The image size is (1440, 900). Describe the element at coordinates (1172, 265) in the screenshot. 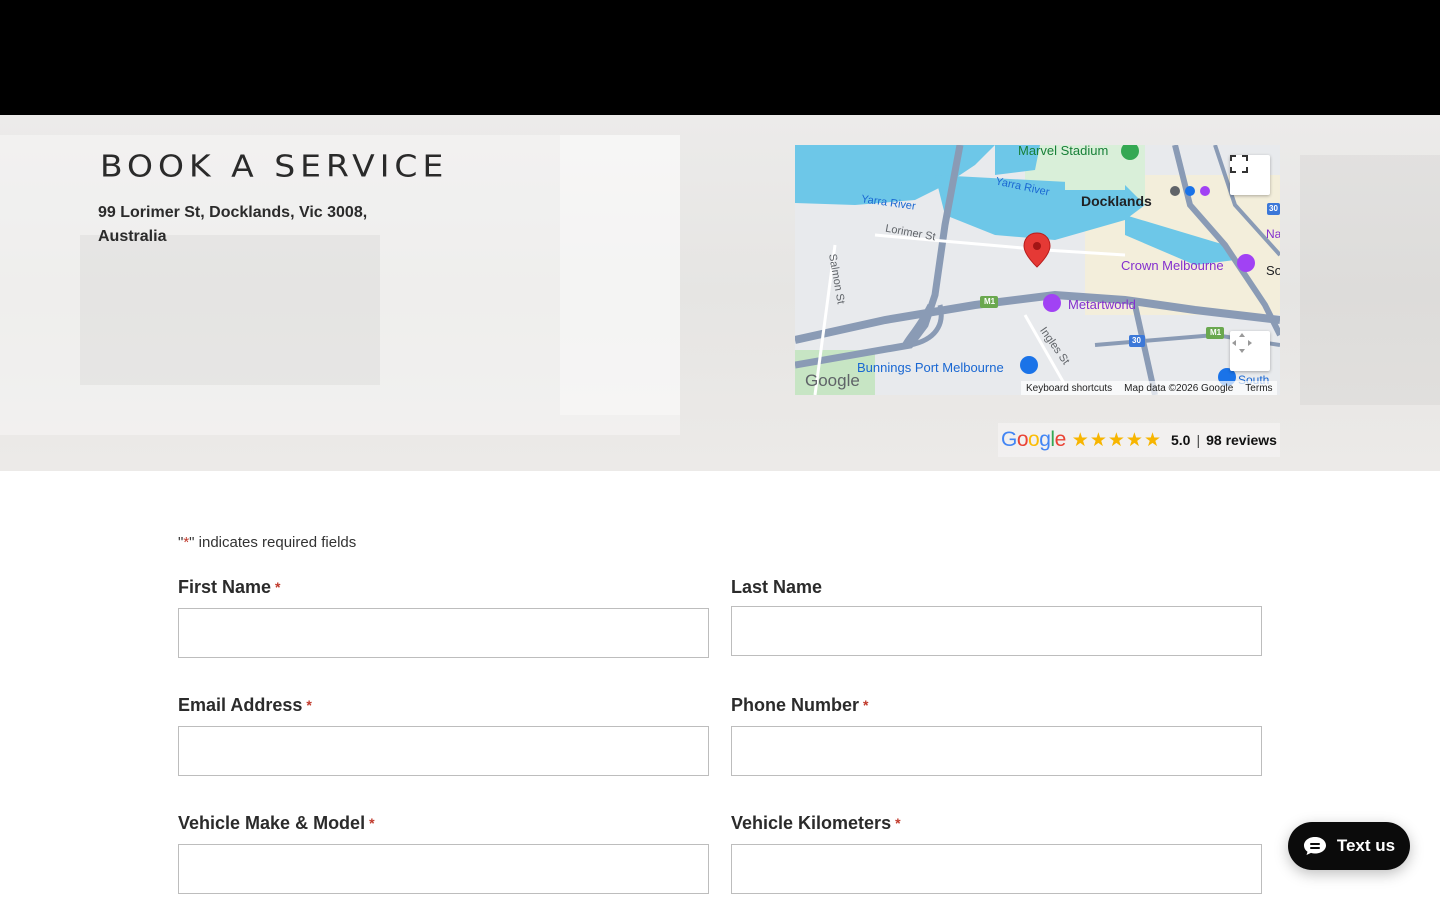

I see `map-label-crown-melbourne: Crown Melbourne` at that location.